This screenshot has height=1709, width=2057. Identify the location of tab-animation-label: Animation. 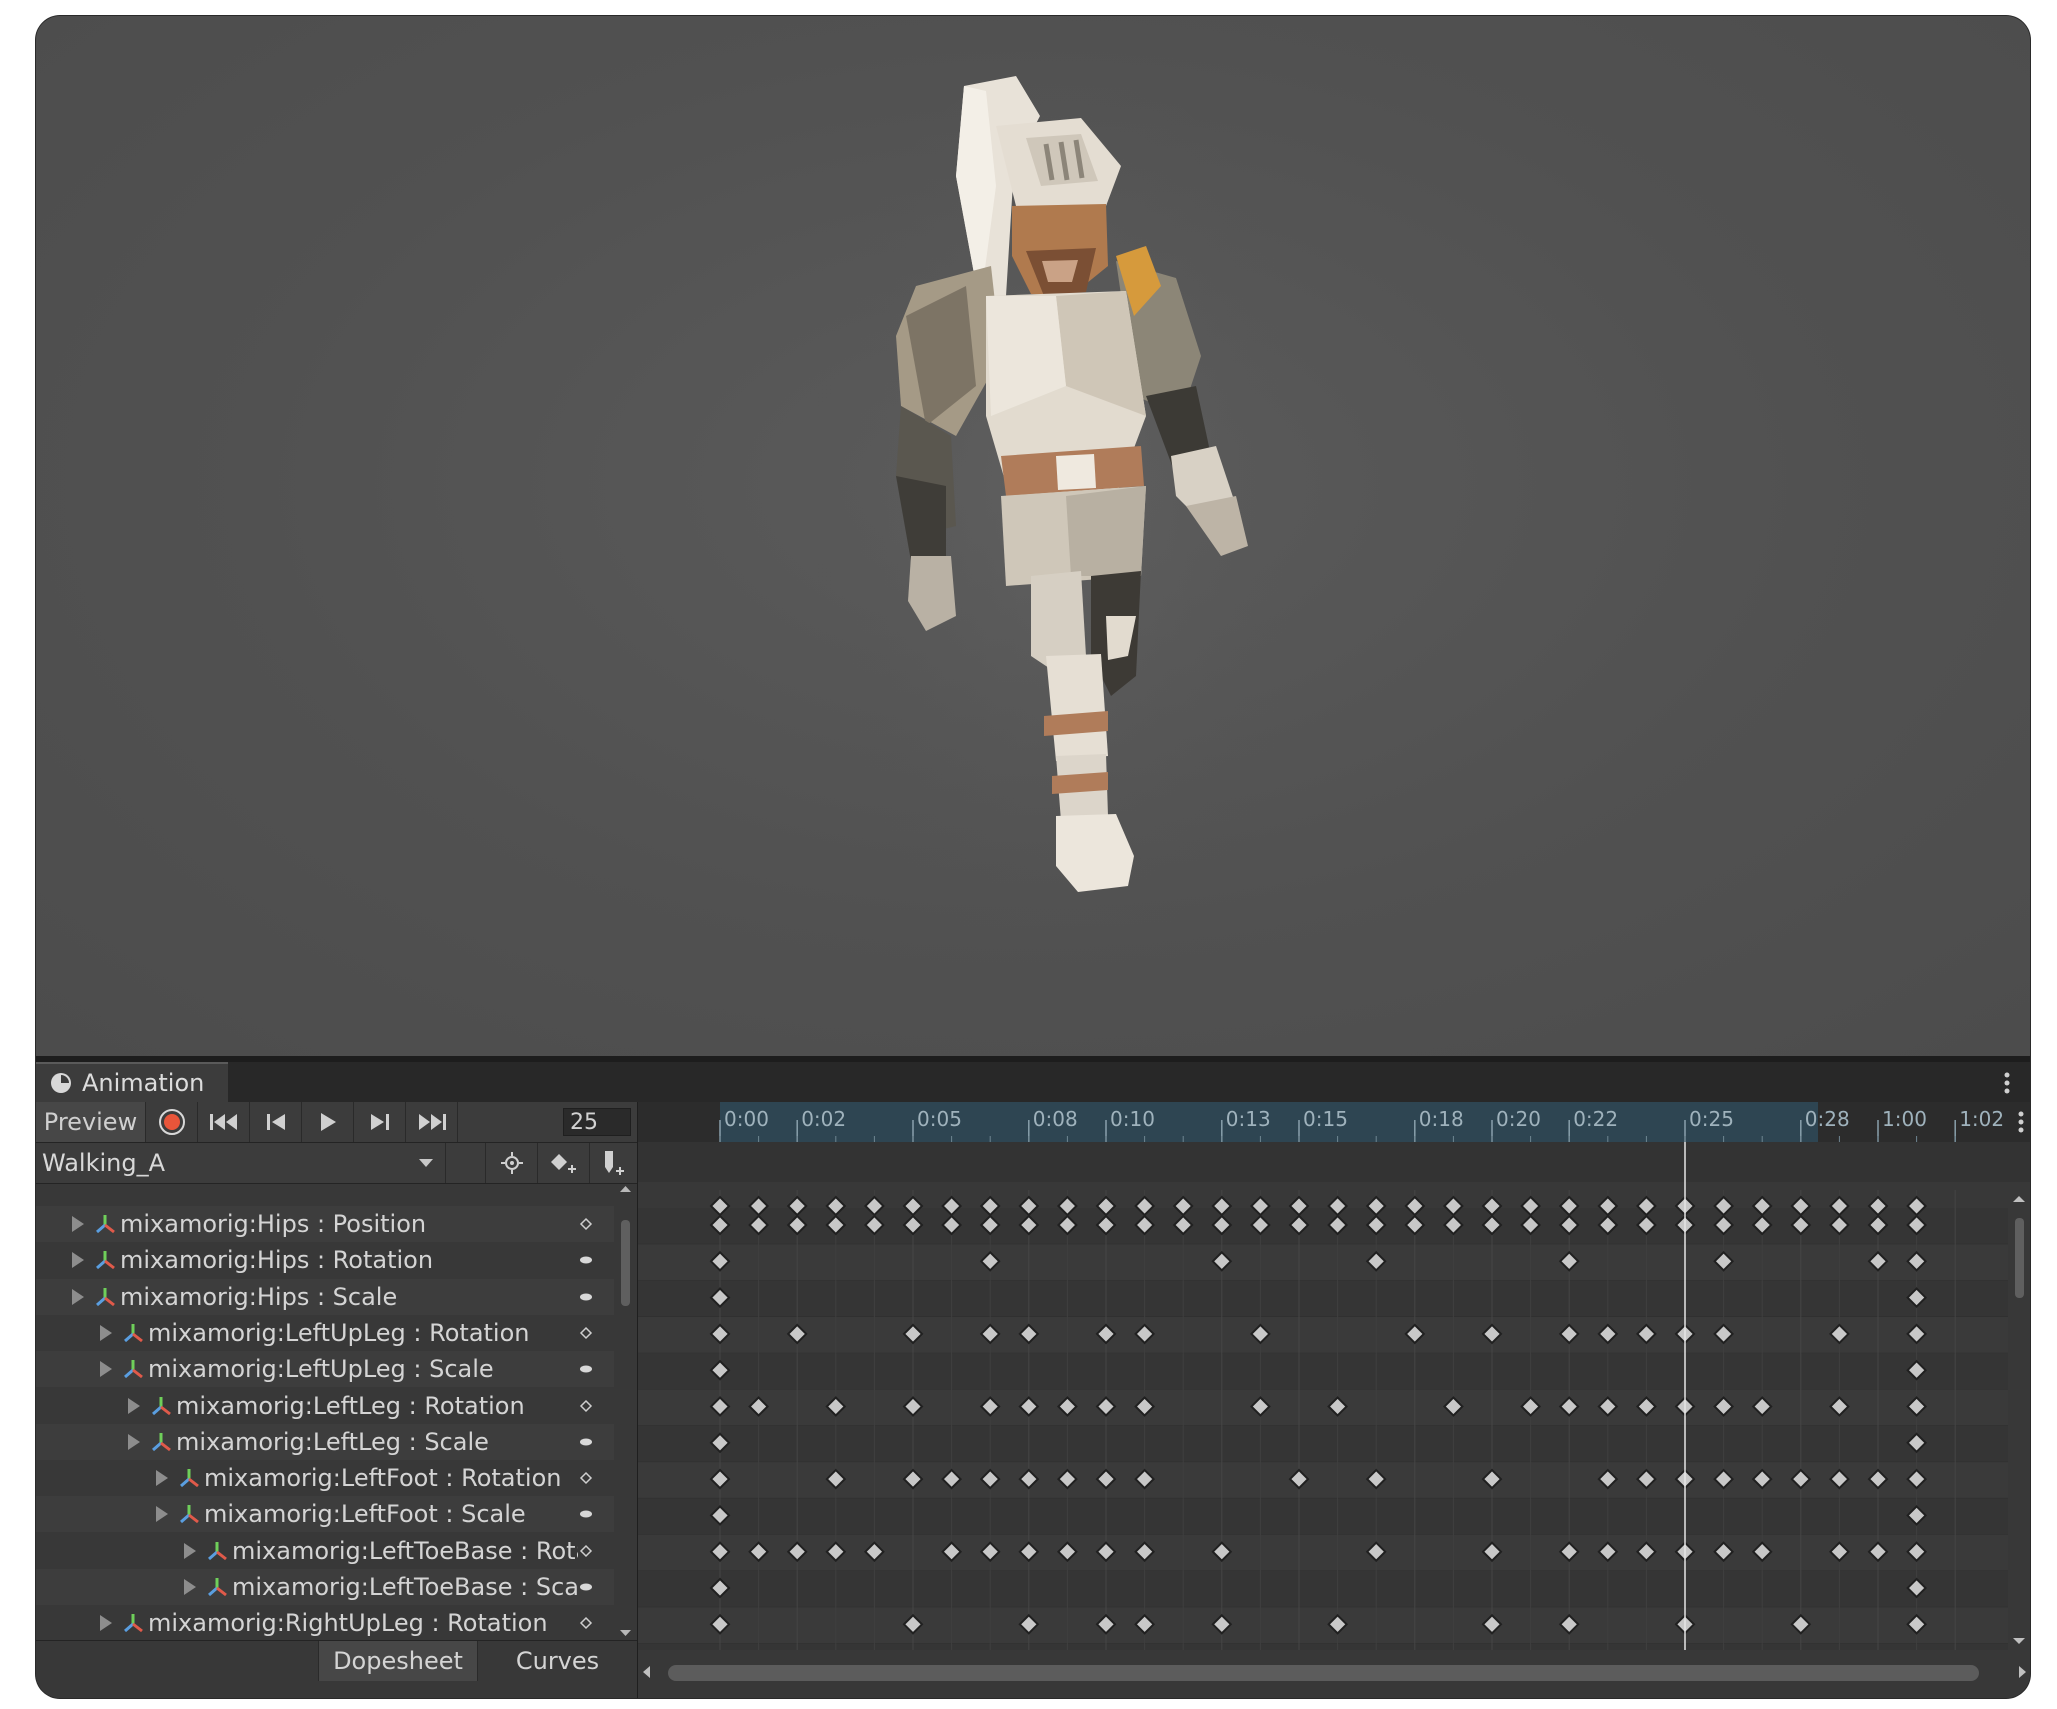
(143, 1083).